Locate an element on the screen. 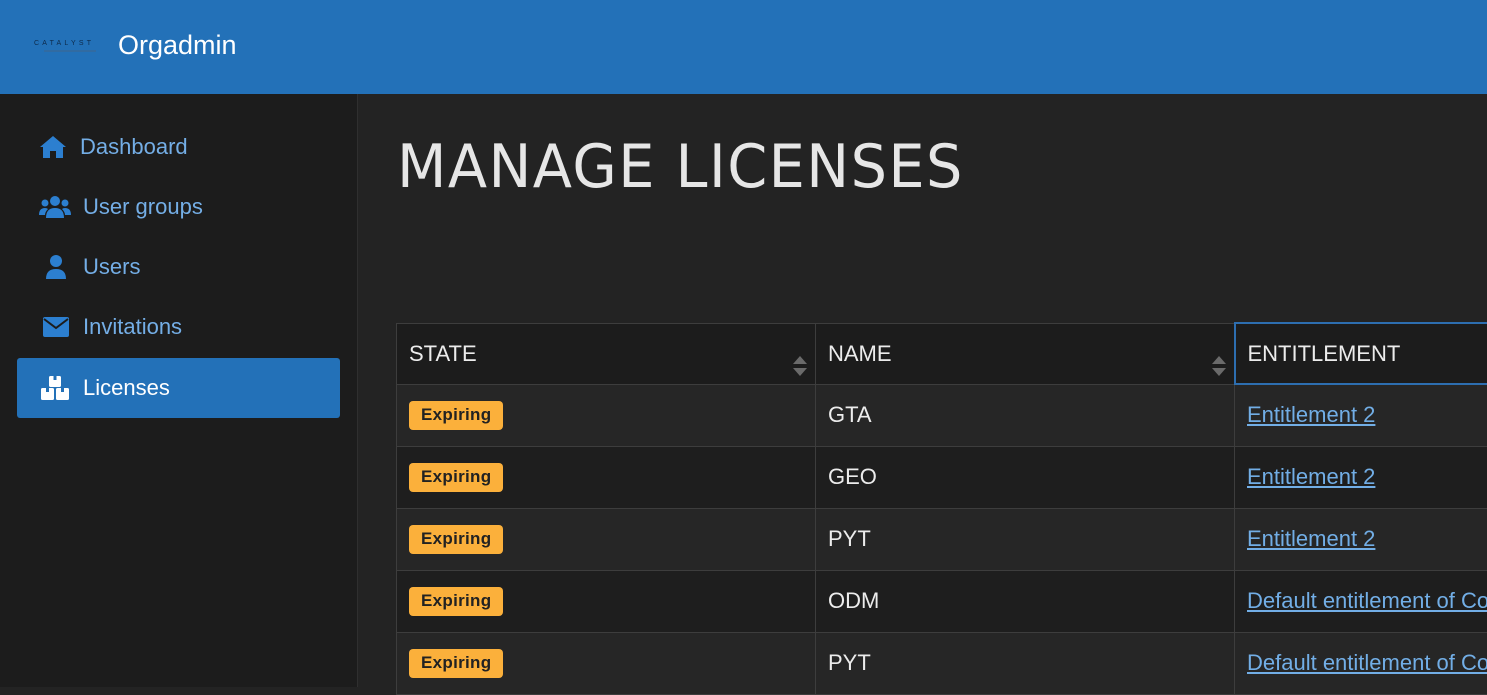 The width and height of the screenshot is (1487, 695). catalyst-logo: CATALYST is located at coordinates (72, 48).